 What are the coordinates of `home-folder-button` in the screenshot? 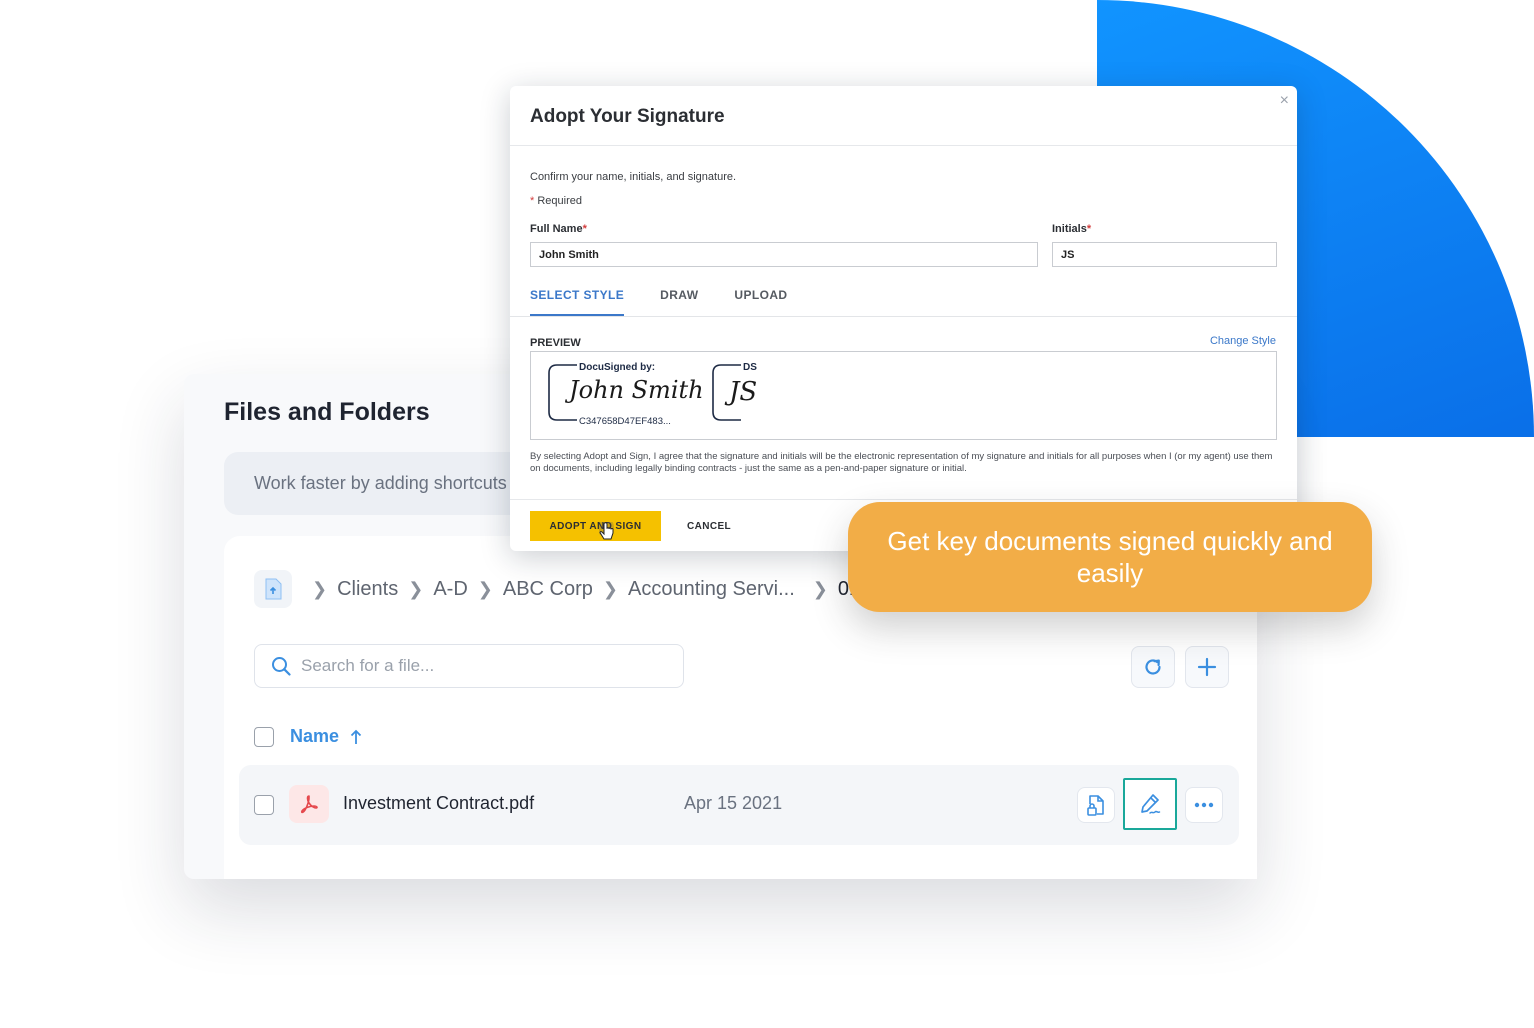 It's located at (273, 589).